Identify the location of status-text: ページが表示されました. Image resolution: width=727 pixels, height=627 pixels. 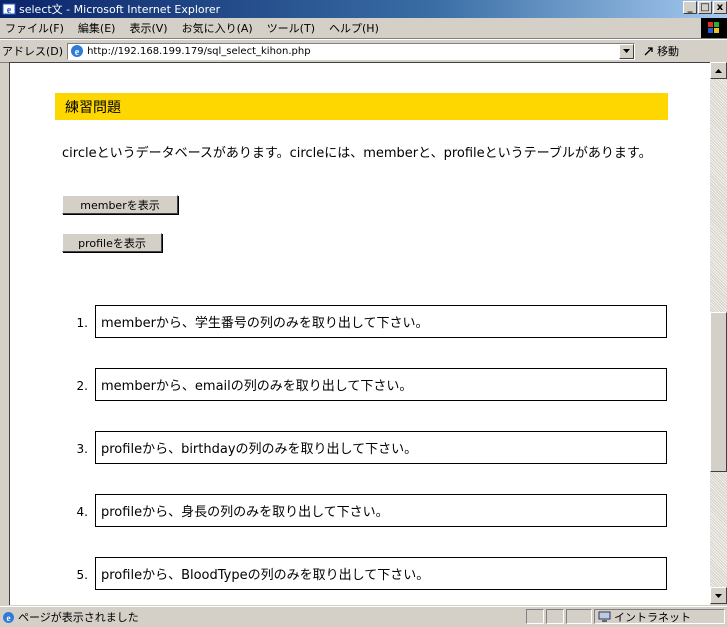
(78, 617).